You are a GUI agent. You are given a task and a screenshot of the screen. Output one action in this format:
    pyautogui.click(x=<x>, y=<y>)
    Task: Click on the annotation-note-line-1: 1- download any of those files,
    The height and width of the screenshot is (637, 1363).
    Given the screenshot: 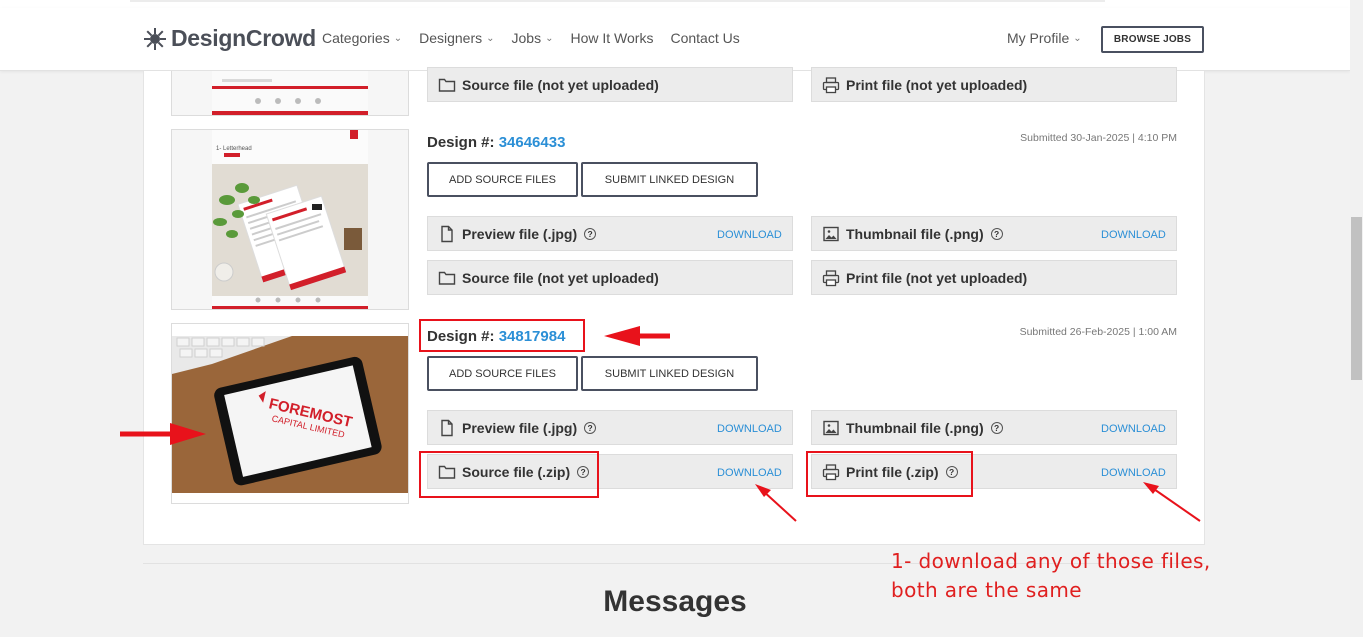 What is the action you would take?
    pyautogui.click(x=1051, y=561)
    